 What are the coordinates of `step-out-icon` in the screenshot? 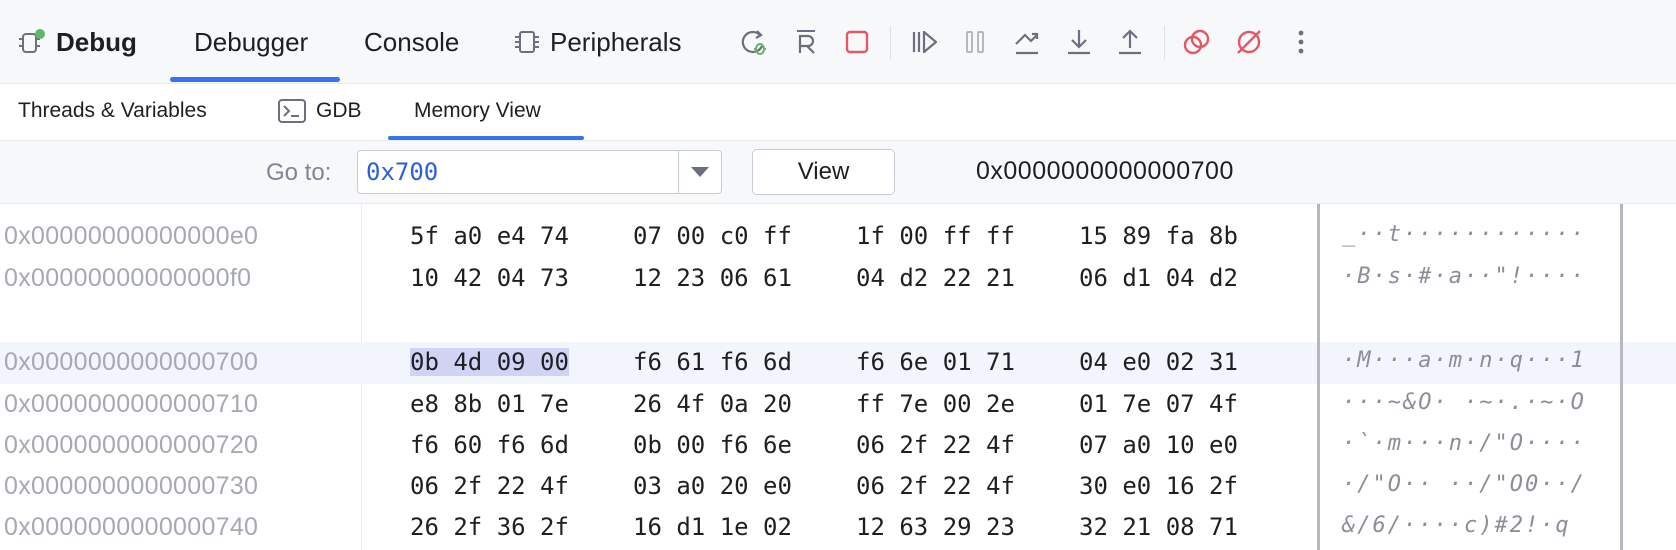 It's located at (1130, 42).